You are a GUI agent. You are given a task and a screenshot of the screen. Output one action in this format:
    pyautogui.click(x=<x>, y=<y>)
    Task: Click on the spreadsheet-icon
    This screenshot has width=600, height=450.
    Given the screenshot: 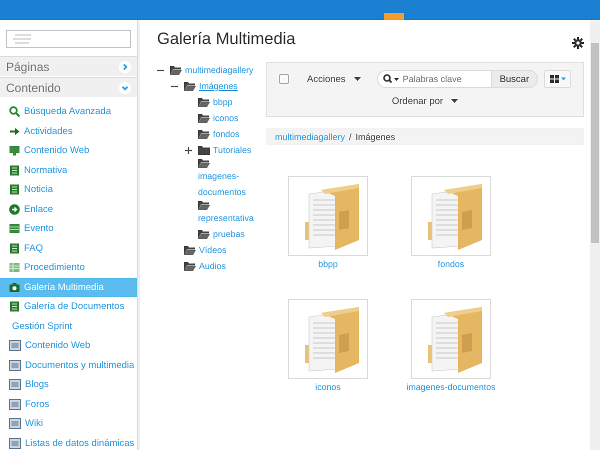 What is the action you would take?
    pyautogui.click(x=14, y=268)
    